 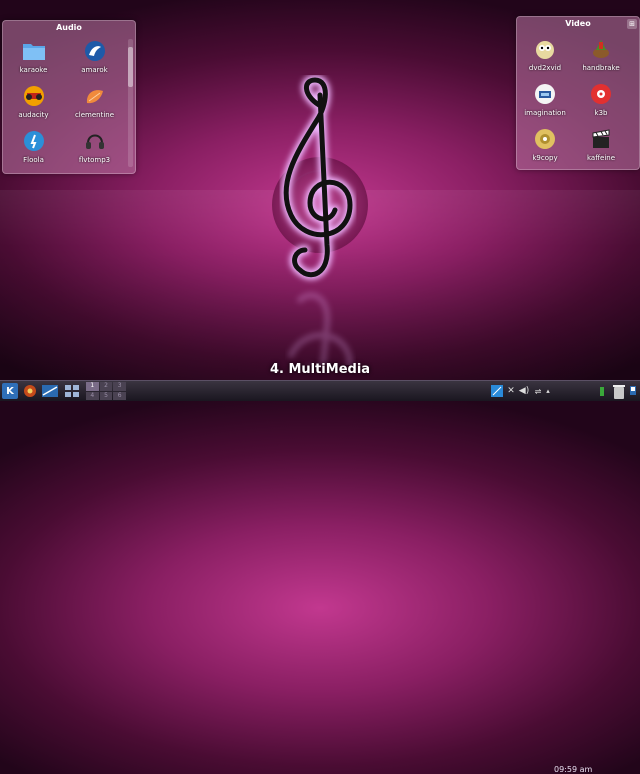 I want to click on audio-scrollbar, so click(x=130, y=103).